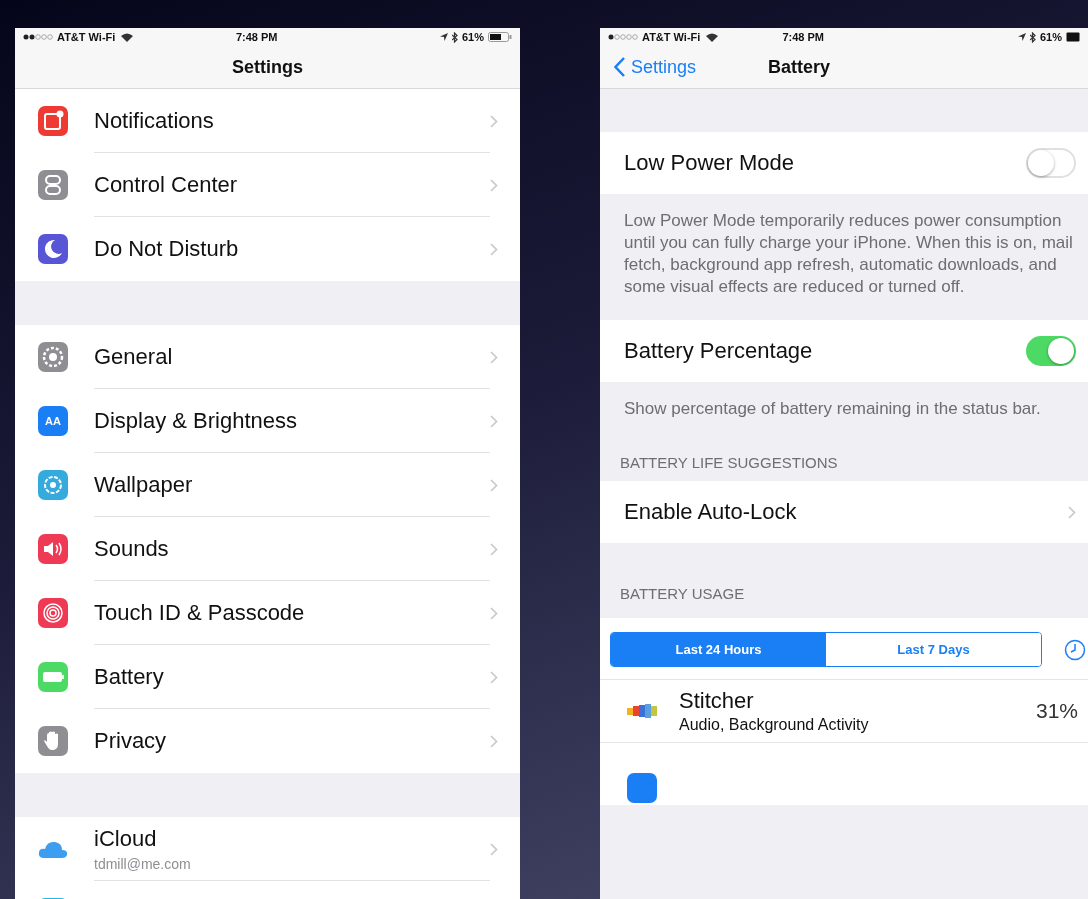 Image resolution: width=1088 pixels, height=899 pixels. I want to click on settings-row: Control Center, so click(267, 185).